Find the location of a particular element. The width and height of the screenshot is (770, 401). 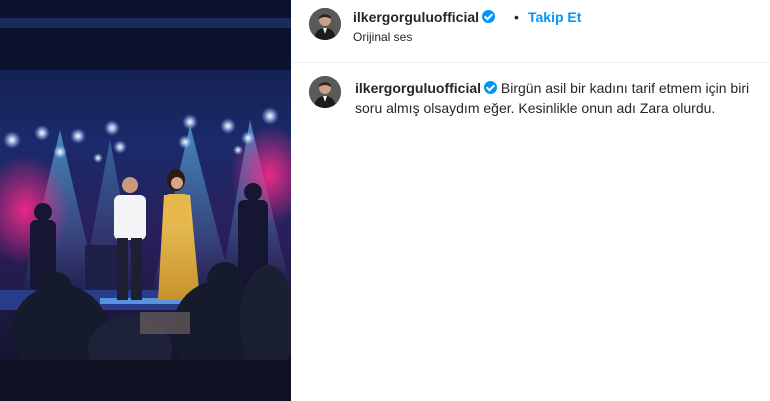

caption-username-link: ilkergorguluofficial is located at coordinates (426, 88).